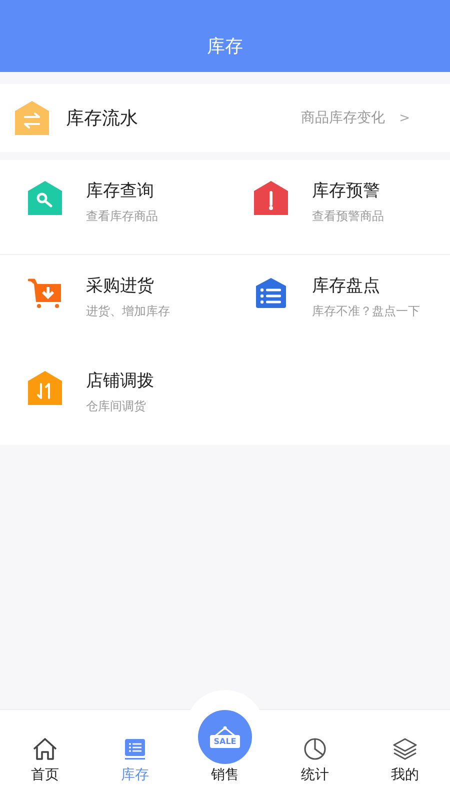 This screenshot has height=800, width=450. What do you see at coordinates (225, 731) in the screenshot?
I see `hanger-icon` at bounding box center [225, 731].